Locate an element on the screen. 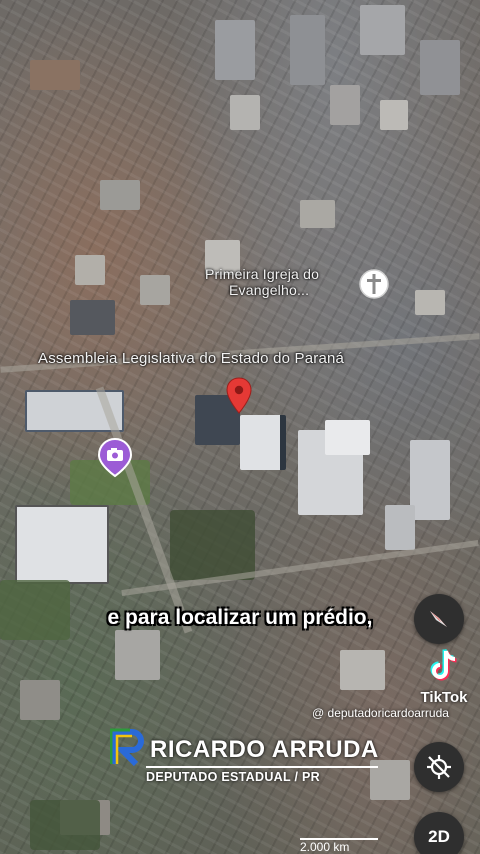  brand-logo: RICARDO ARRUDA DEPUTADO ESTADUAL / PR is located at coordinates (243, 756).